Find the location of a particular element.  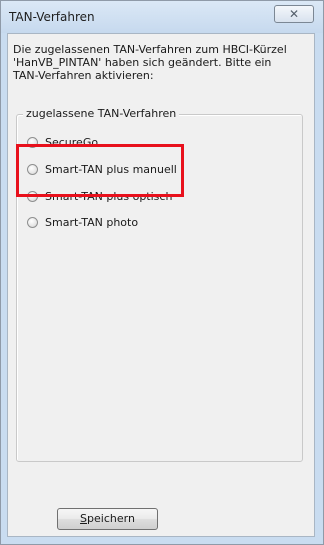

highlight-annotation is located at coordinates (100, 170).